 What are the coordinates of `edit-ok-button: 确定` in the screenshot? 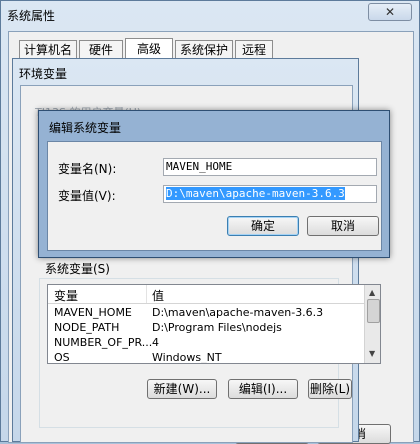 It's located at (263, 226).